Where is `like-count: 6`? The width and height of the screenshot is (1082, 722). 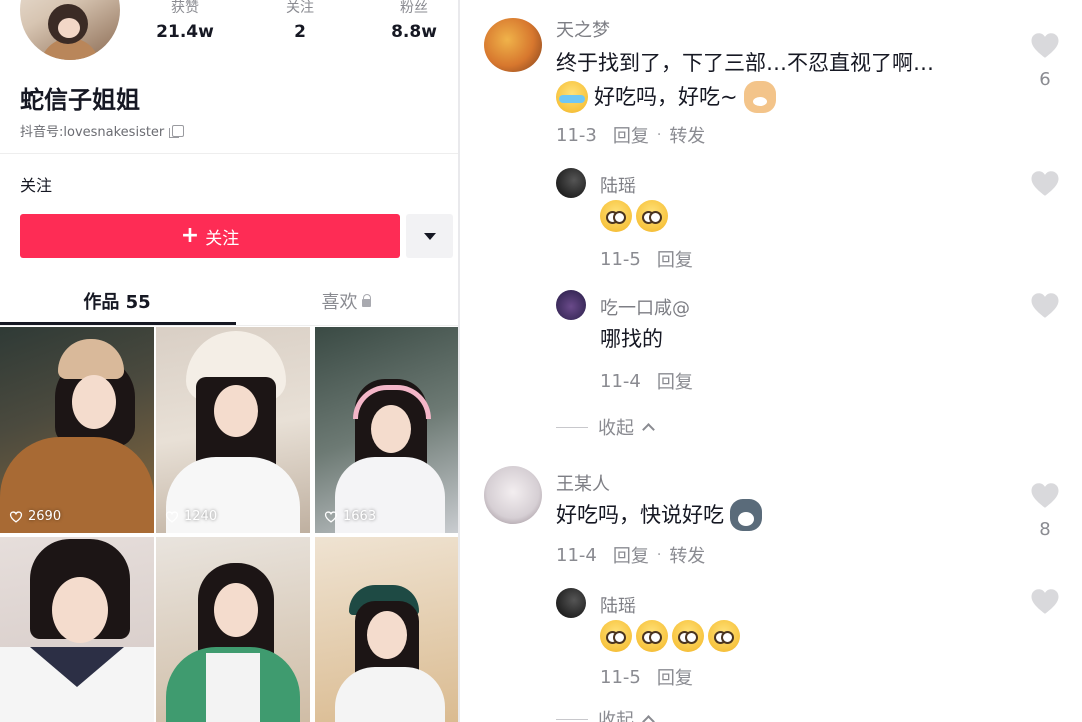
like-count: 6 is located at coordinates (1045, 79).